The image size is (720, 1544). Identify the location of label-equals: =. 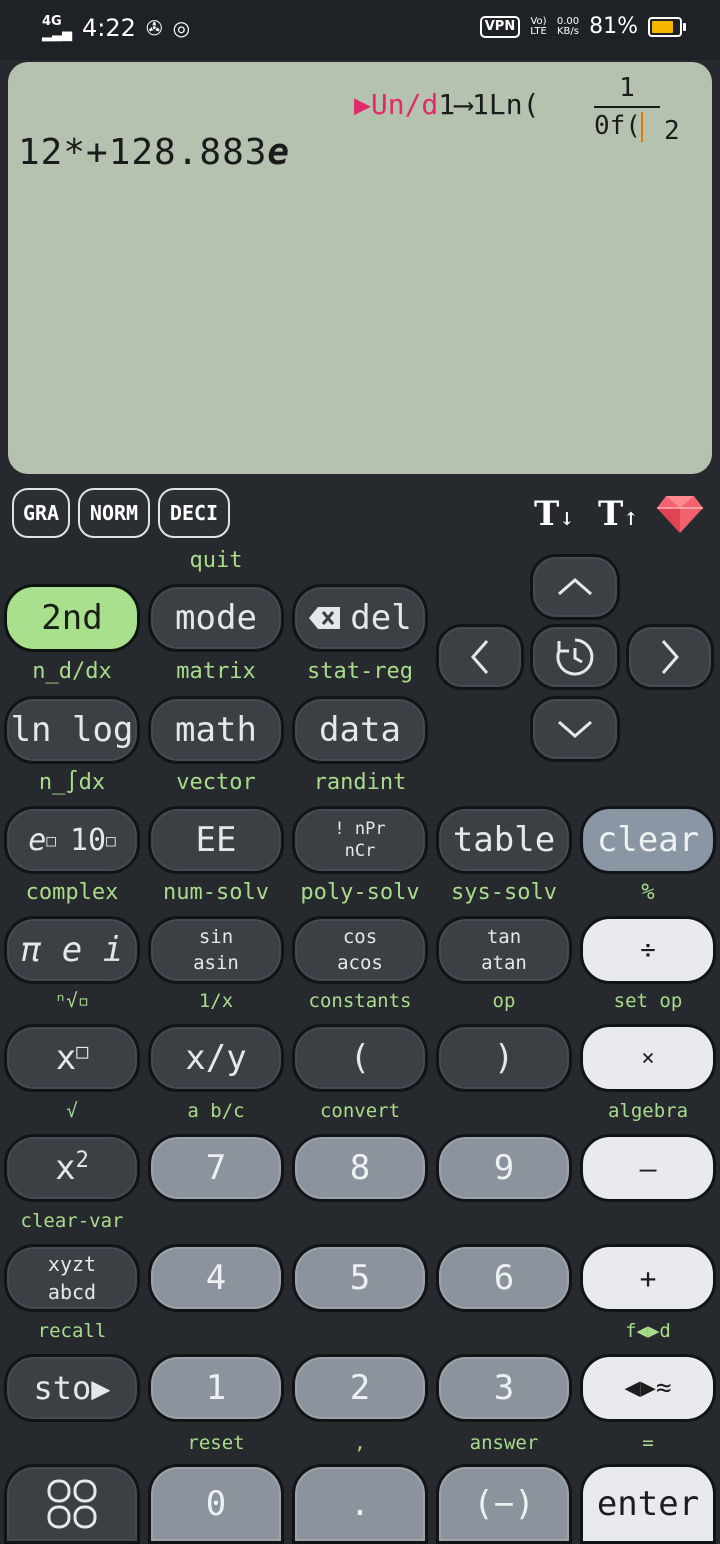
(648, 1443).